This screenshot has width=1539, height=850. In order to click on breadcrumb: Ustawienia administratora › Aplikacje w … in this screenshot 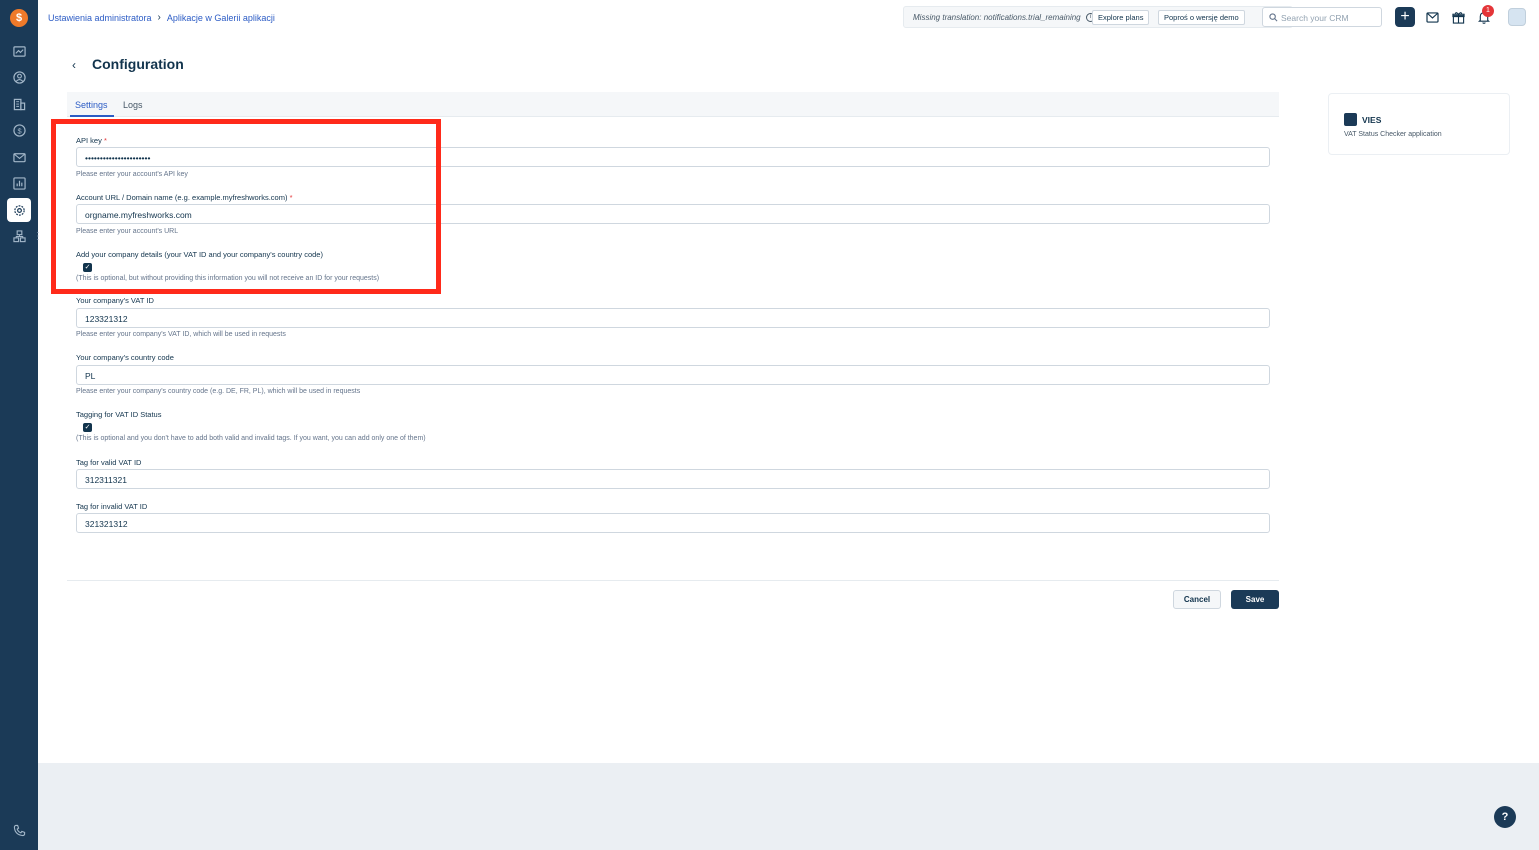, I will do `click(161, 17)`.